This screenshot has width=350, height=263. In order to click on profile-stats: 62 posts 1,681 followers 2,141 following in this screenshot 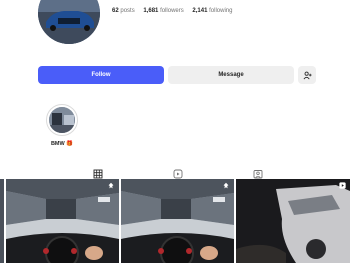, I will do `click(175, 11)`.